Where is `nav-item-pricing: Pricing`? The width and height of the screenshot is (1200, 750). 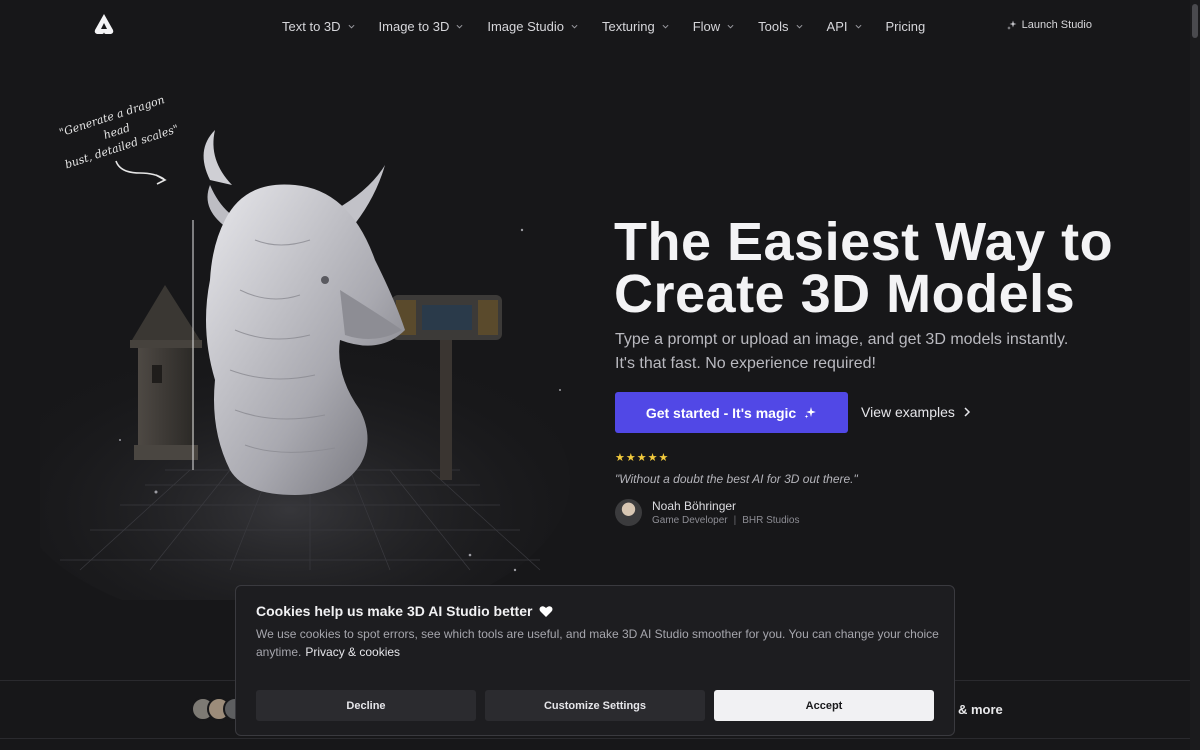 nav-item-pricing: Pricing is located at coordinates (906, 26).